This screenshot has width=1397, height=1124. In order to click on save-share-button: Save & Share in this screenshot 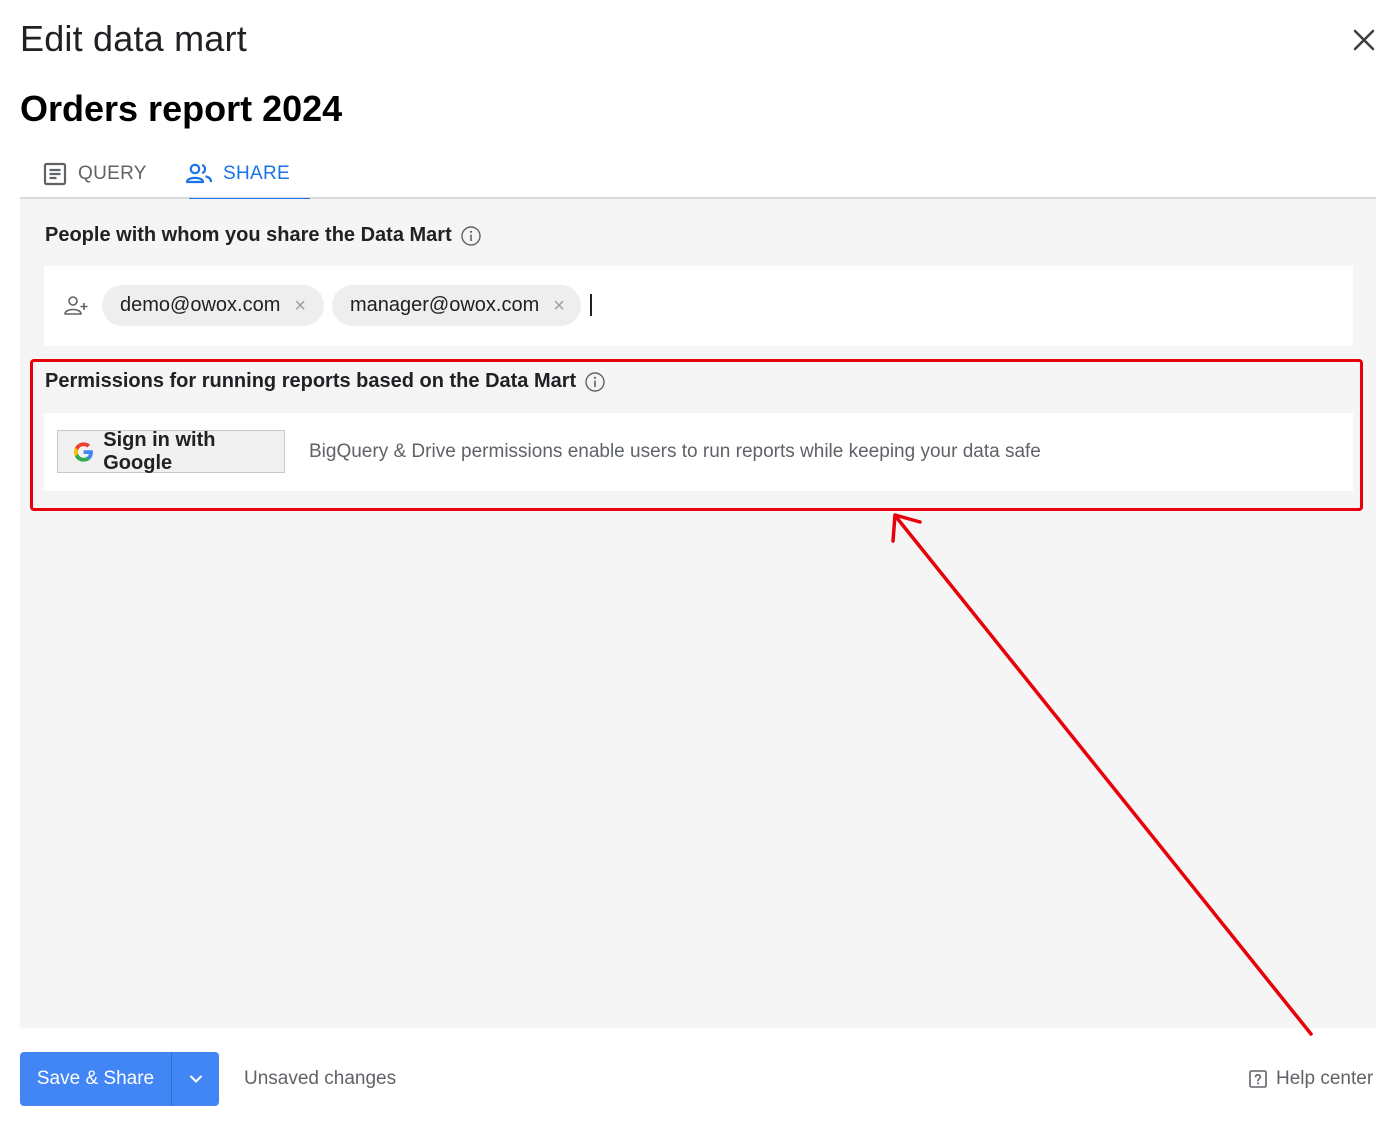, I will do `click(95, 1079)`.